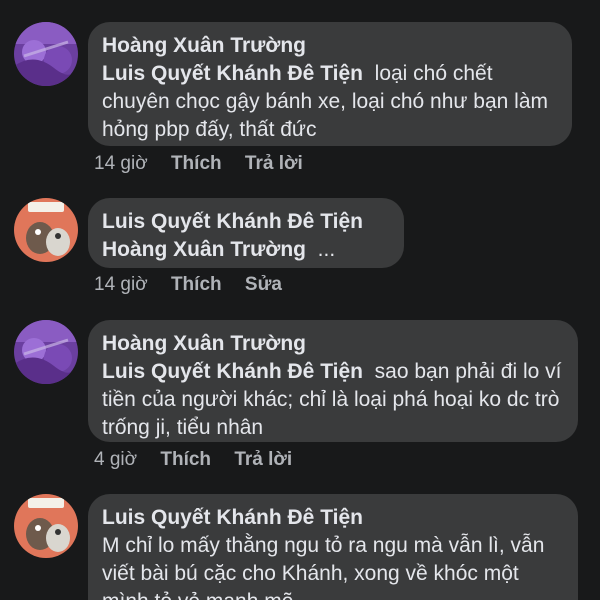 This screenshot has height=600, width=600. What do you see at coordinates (204, 249) in the screenshot?
I see `mention-link: Hoàng Xuân Trường` at bounding box center [204, 249].